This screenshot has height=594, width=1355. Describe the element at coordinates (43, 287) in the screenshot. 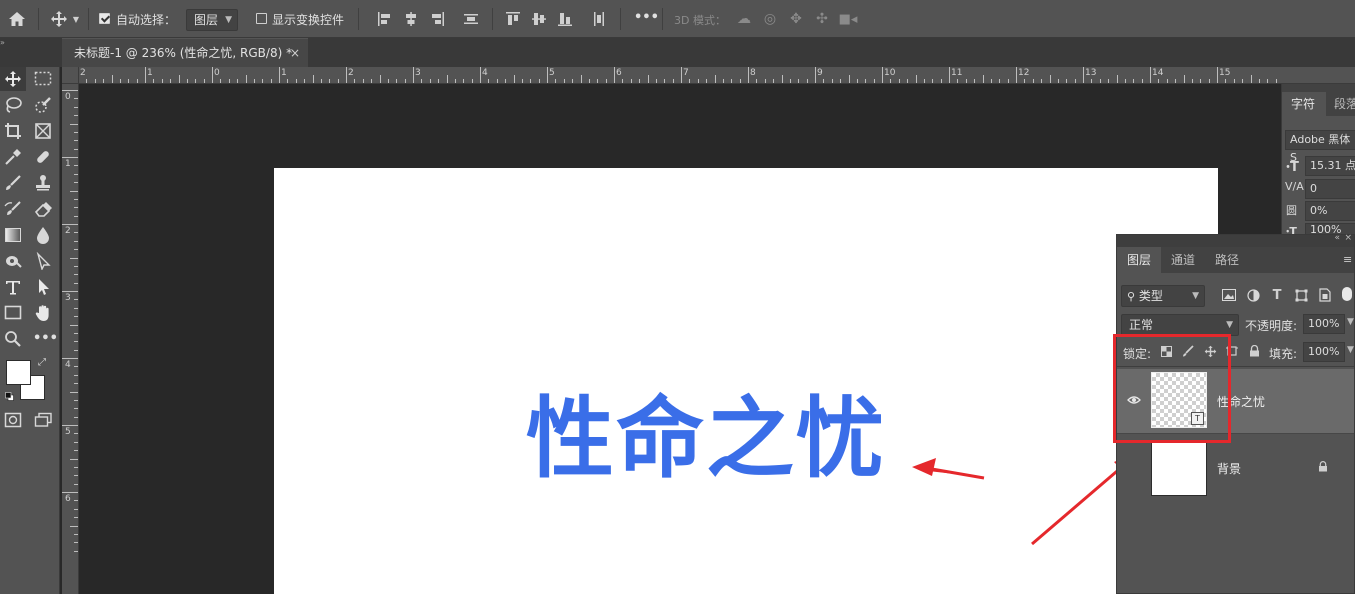

I see `direct-selection-tool-icon` at that location.